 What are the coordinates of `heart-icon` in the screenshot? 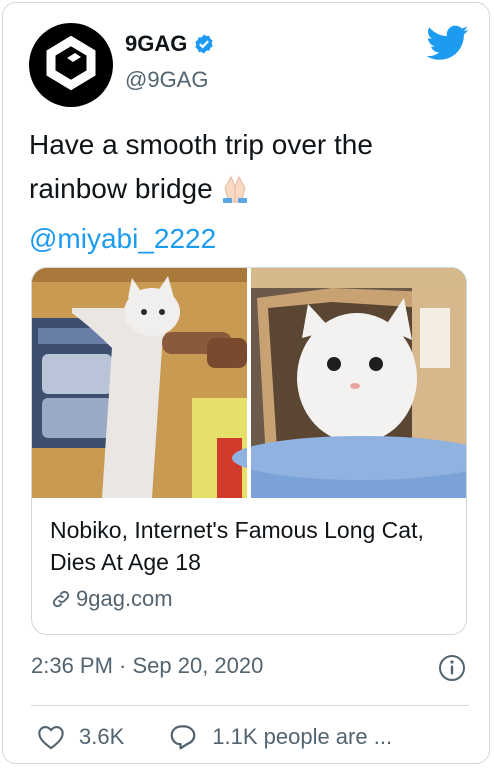 It's located at (51, 738).